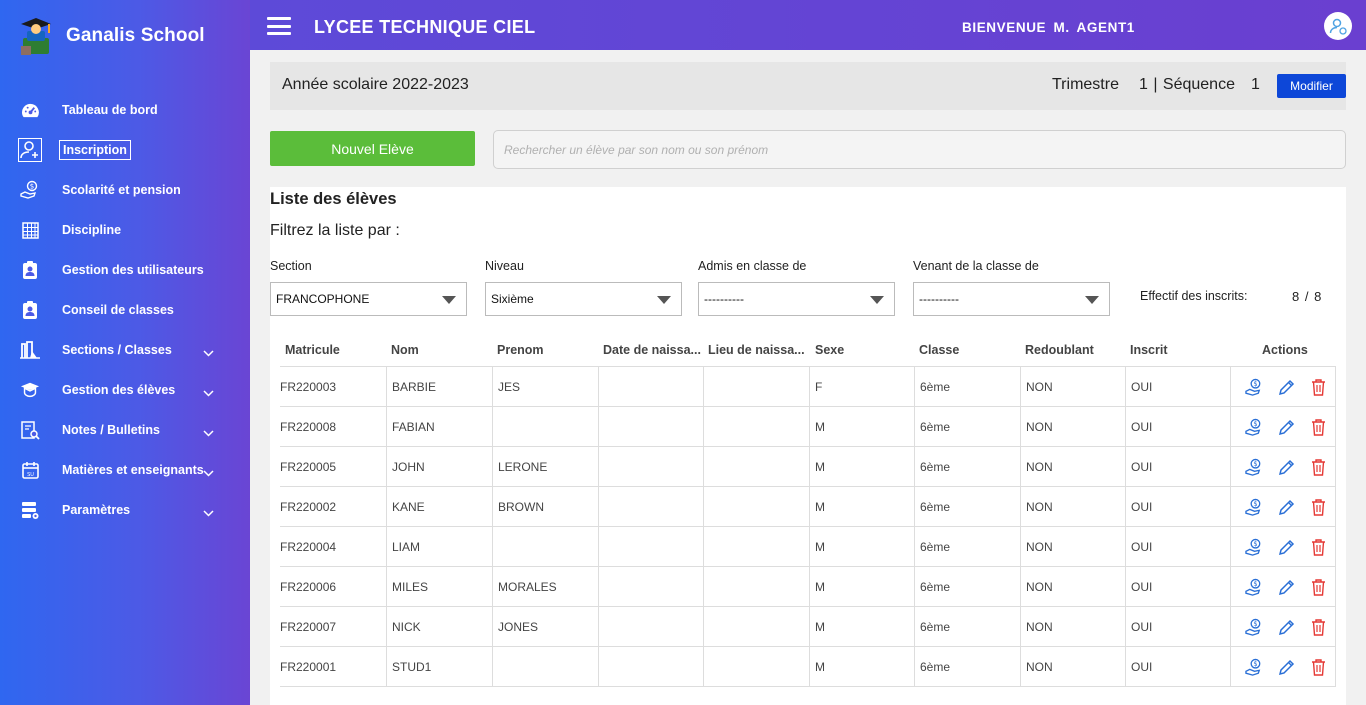 Image resolution: width=1366 pixels, height=705 pixels. Describe the element at coordinates (308, 627) in the screenshot. I see `cell-matricule: FR220007` at that location.